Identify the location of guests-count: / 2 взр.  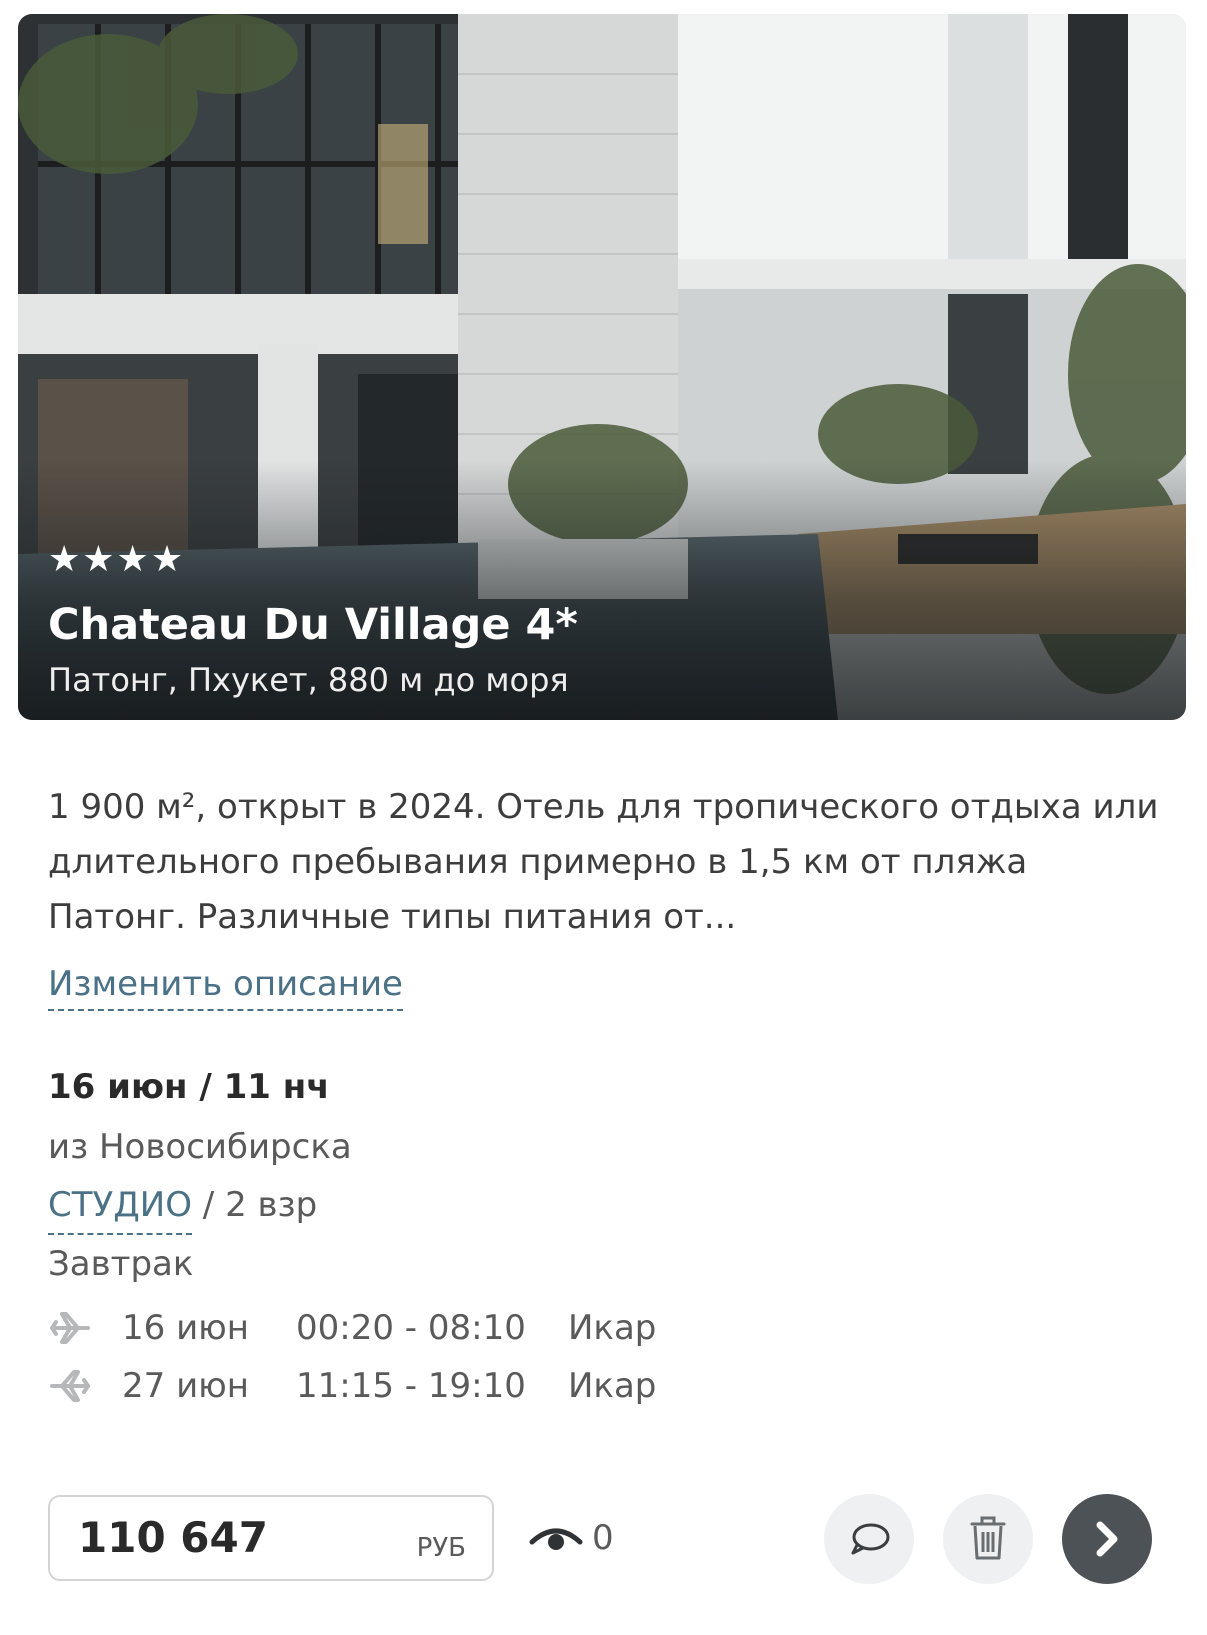
(255, 1205).